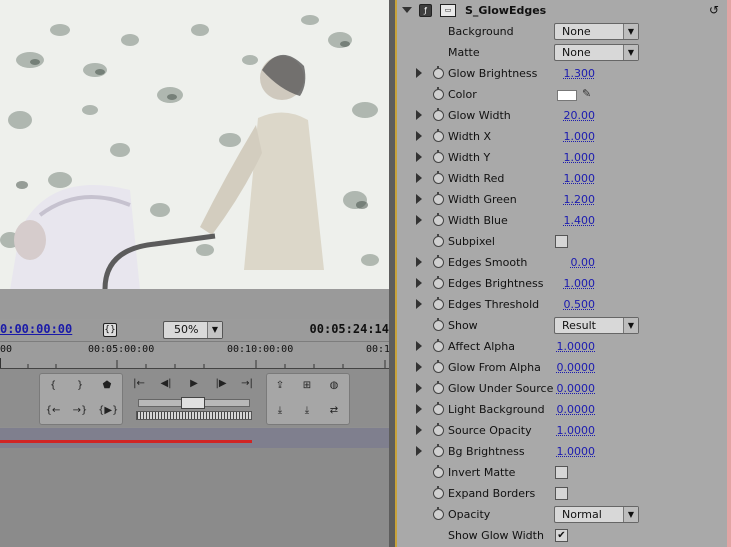 This screenshot has width=731, height=547. Describe the element at coordinates (562, 11) in the screenshot. I see `effect-header: ƒ ▭ S_GlowEdges ↺` at that location.